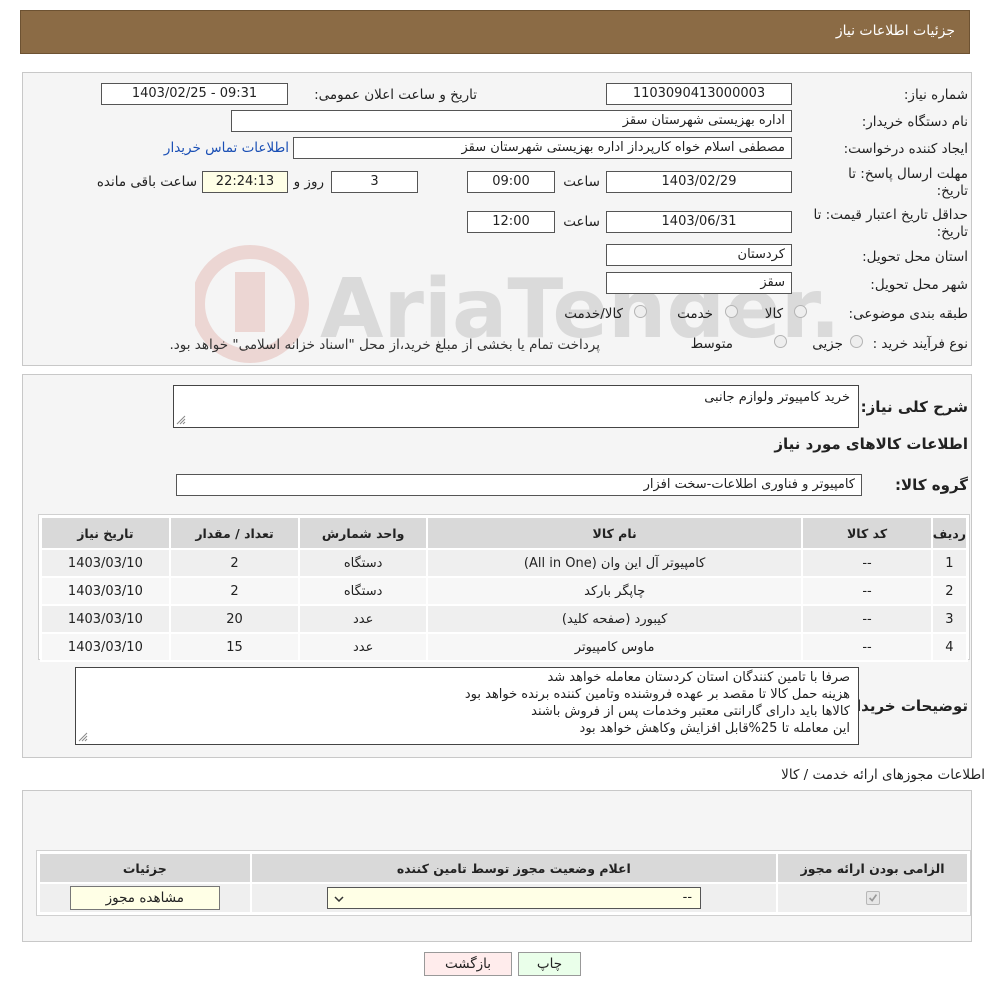  I want to click on delivery-province-label: استان محل تحویل:, so click(915, 257).